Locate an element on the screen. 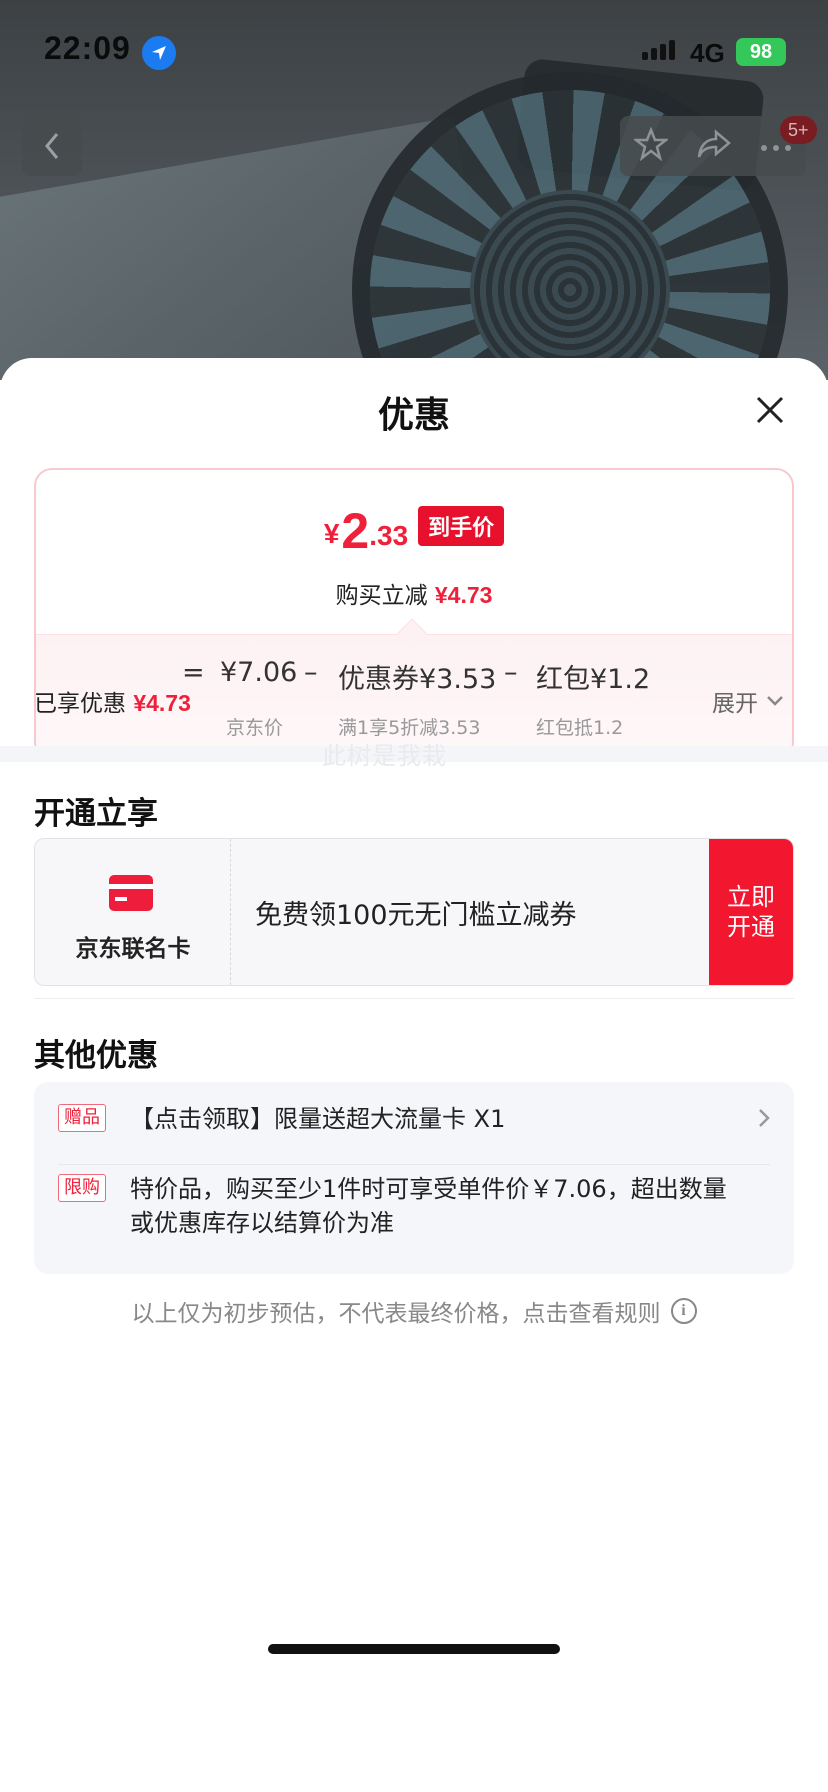  share-icon is located at coordinates (714, 146).